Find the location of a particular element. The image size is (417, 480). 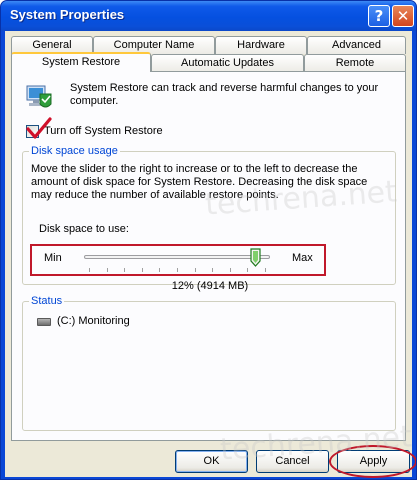

slider-annotation-box: Min Max is located at coordinates (178, 260).